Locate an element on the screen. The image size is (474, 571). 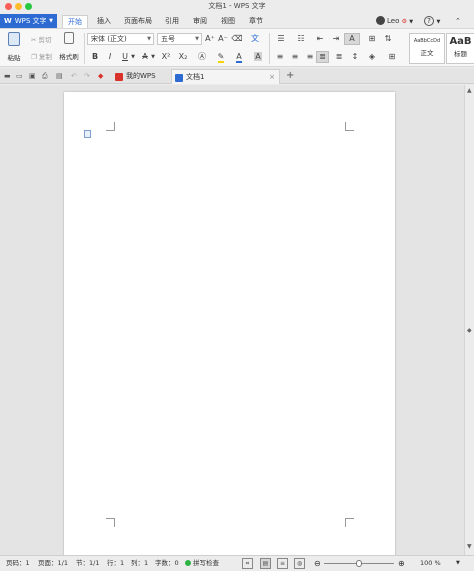
align-right-button: ≡ is located at coordinates (310, 57).